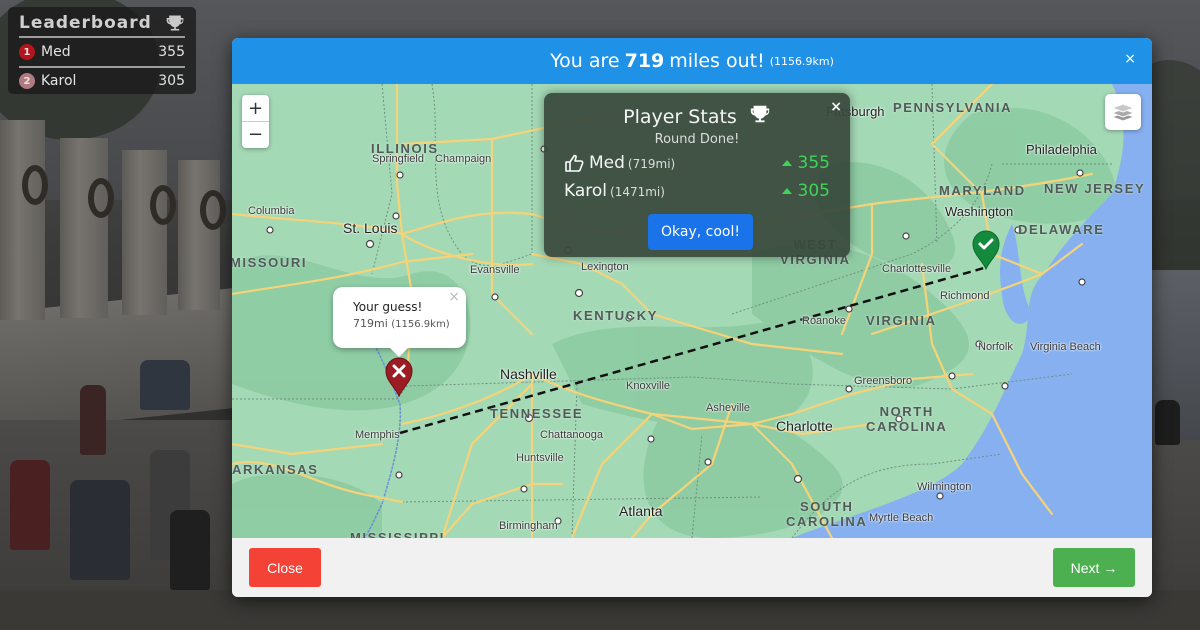  What do you see at coordinates (648, 386) in the screenshot?
I see `map-label: Knoxville` at bounding box center [648, 386].